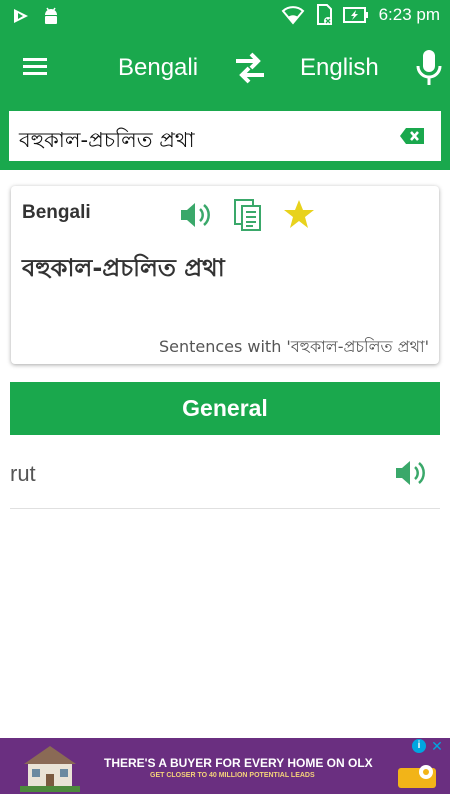 The height and width of the screenshot is (800, 450). I want to click on target-language-button: English, so click(339, 68).